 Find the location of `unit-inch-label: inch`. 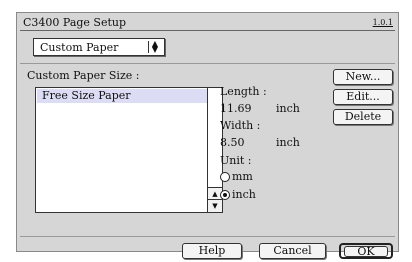

unit-inch-label: inch is located at coordinates (244, 194).